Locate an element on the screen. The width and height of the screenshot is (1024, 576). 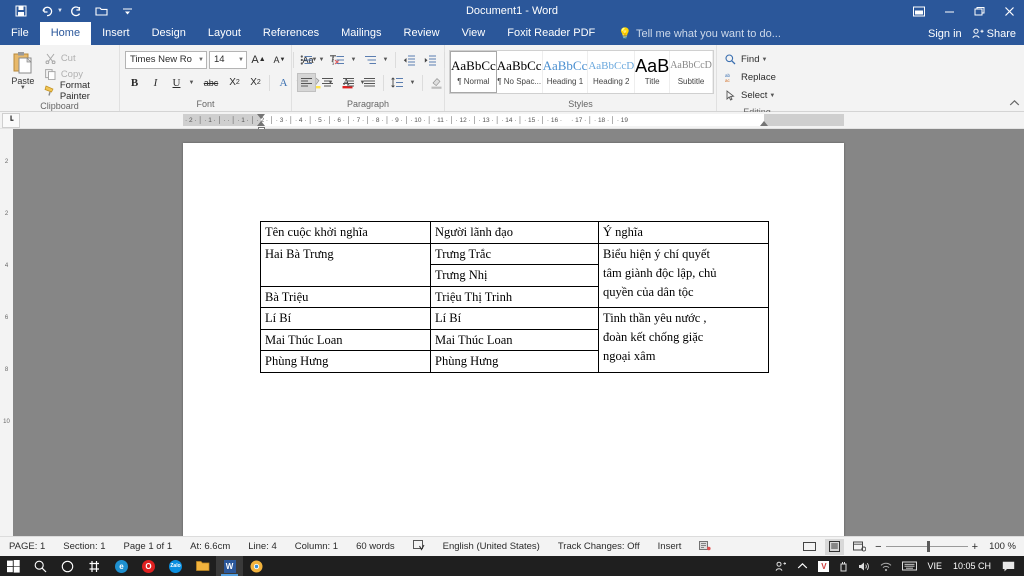
web-layout-button is located at coordinates (859, 547).